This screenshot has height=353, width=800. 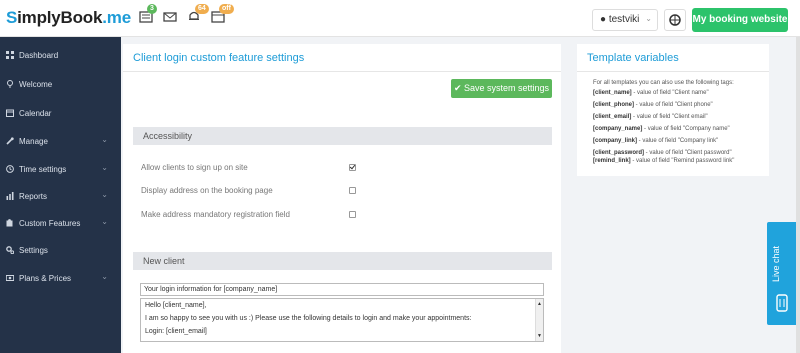 I want to click on live-chat-button: Live chat, so click(x=782, y=273).